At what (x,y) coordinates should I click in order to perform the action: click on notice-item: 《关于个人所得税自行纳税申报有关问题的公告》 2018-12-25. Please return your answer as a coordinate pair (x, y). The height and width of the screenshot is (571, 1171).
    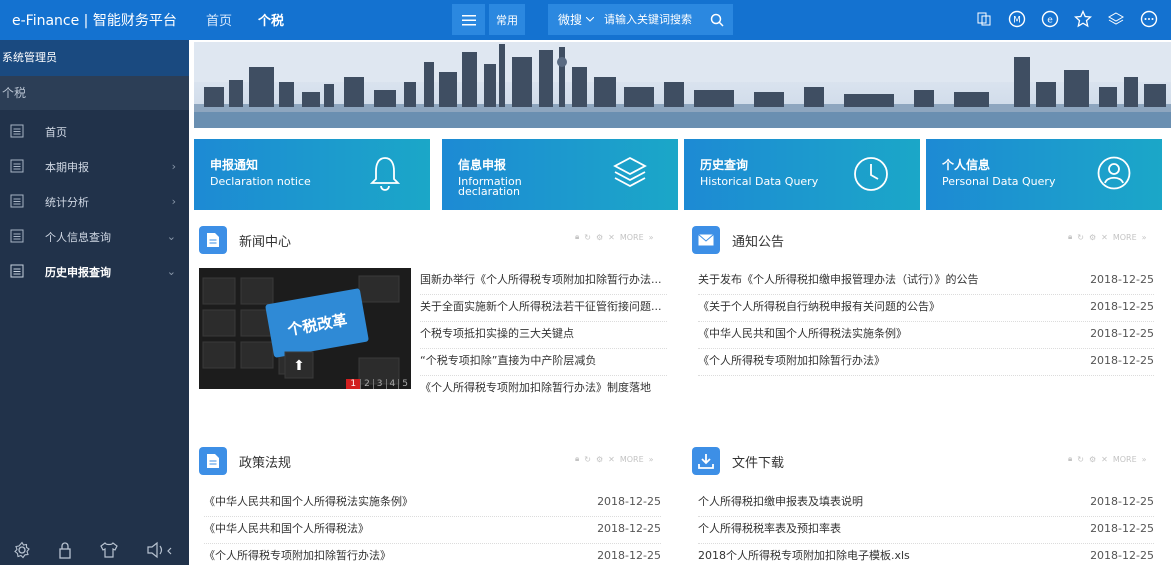
    Looking at the image, I should click on (926, 308).